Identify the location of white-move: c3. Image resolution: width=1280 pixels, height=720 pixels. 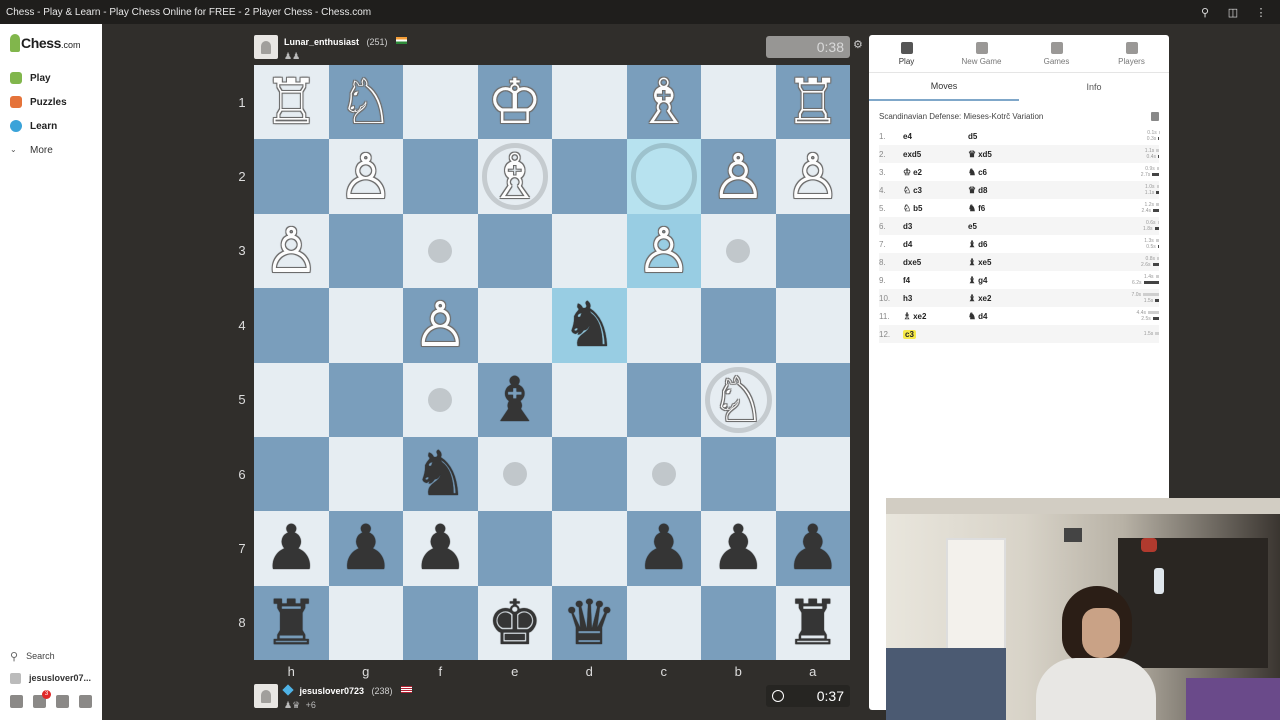
(935, 334).